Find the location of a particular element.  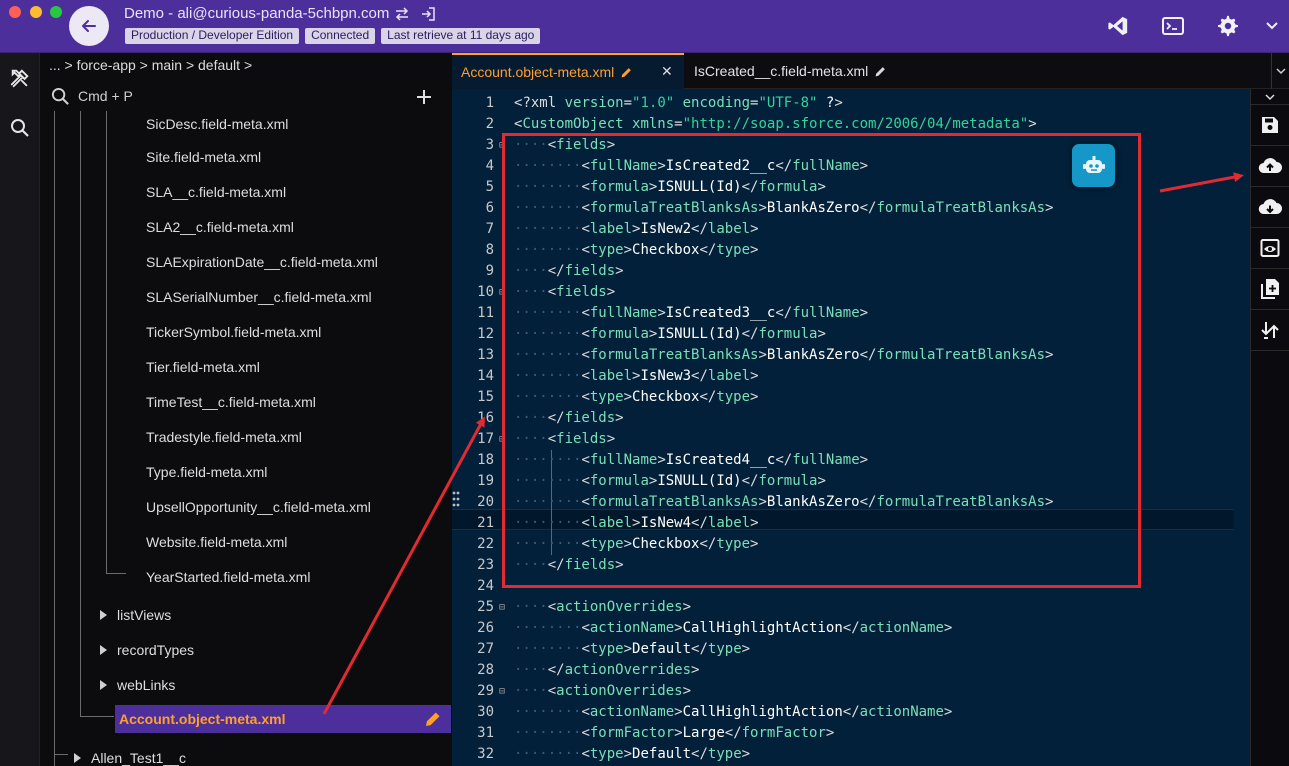

preview-button is located at coordinates (1270, 248).